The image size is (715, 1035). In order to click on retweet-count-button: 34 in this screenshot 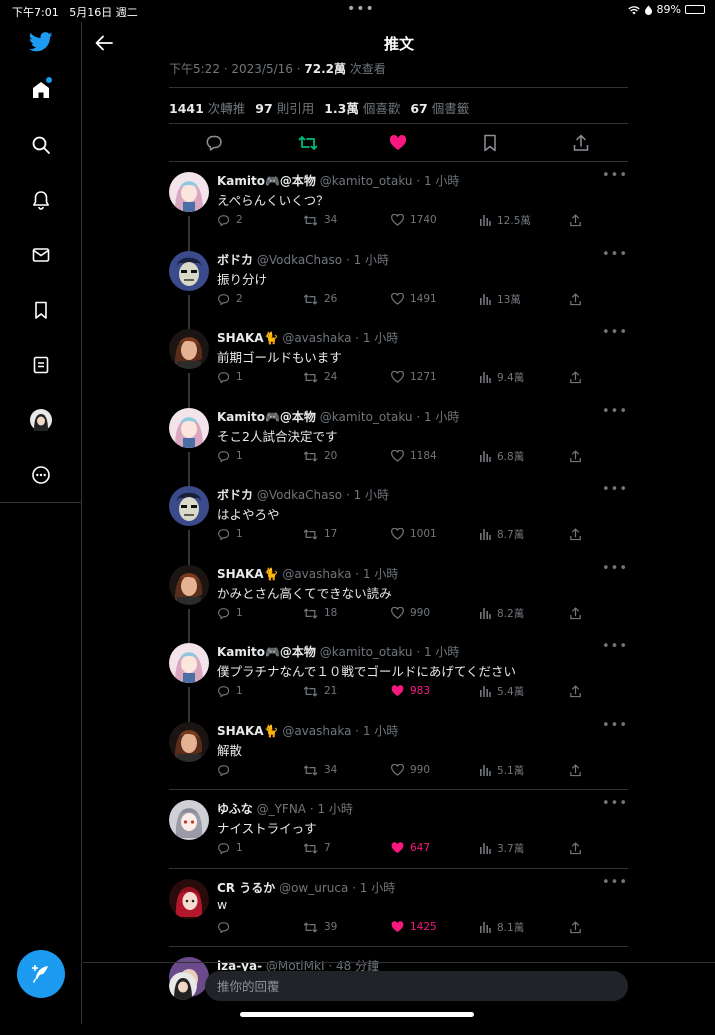, I will do `click(320, 770)`.